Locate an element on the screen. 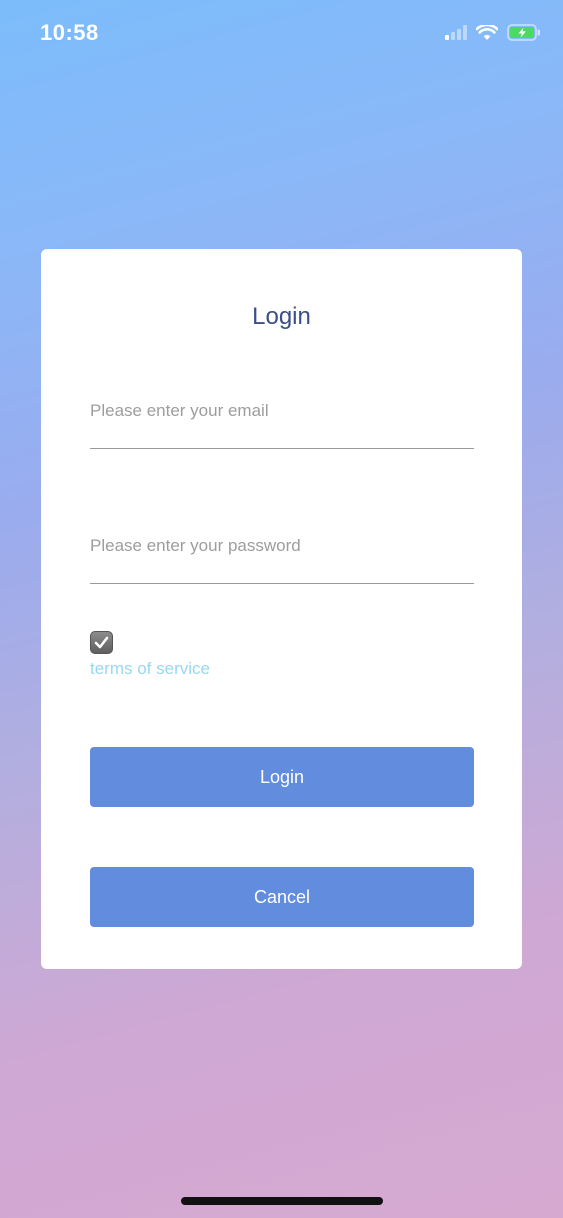 The image size is (563, 1218). terms-checkbox is located at coordinates (101, 642).